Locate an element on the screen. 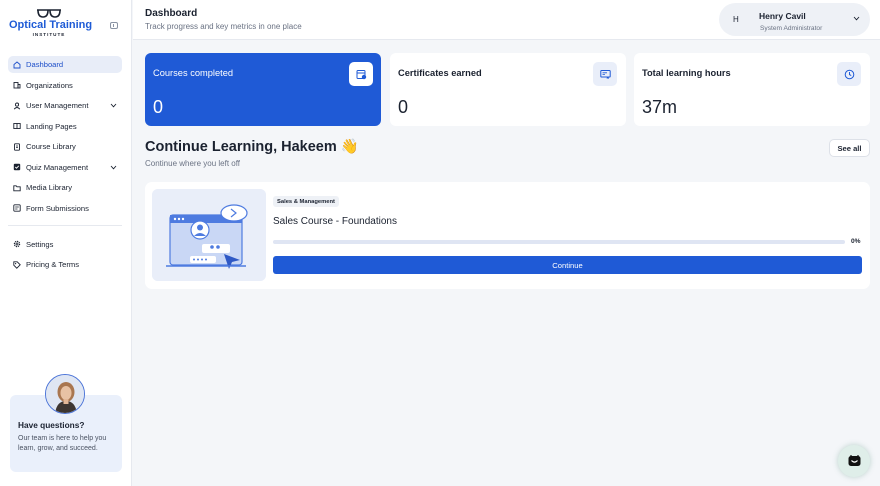 This screenshot has height=486, width=880. sidebar-item-pricing-terms: Pricing & Terms is located at coordinates (65, 264).